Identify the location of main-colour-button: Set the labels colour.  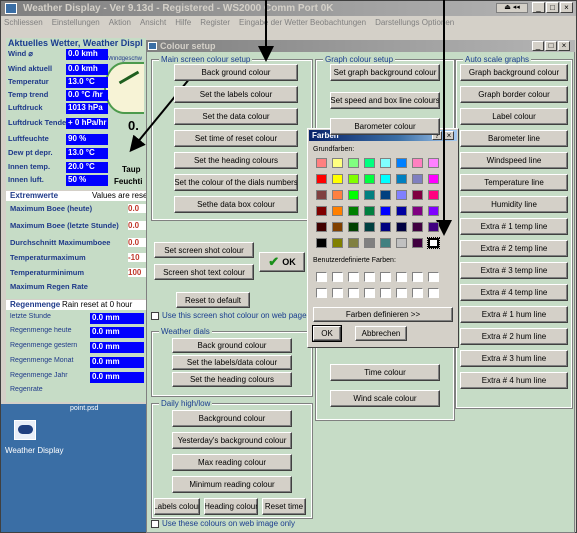
(236, 94).